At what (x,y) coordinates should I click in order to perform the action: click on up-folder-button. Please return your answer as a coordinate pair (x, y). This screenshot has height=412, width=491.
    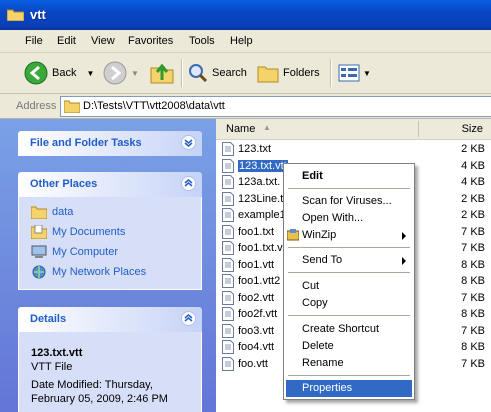
    Looking at the image, I should click on (162, 73).